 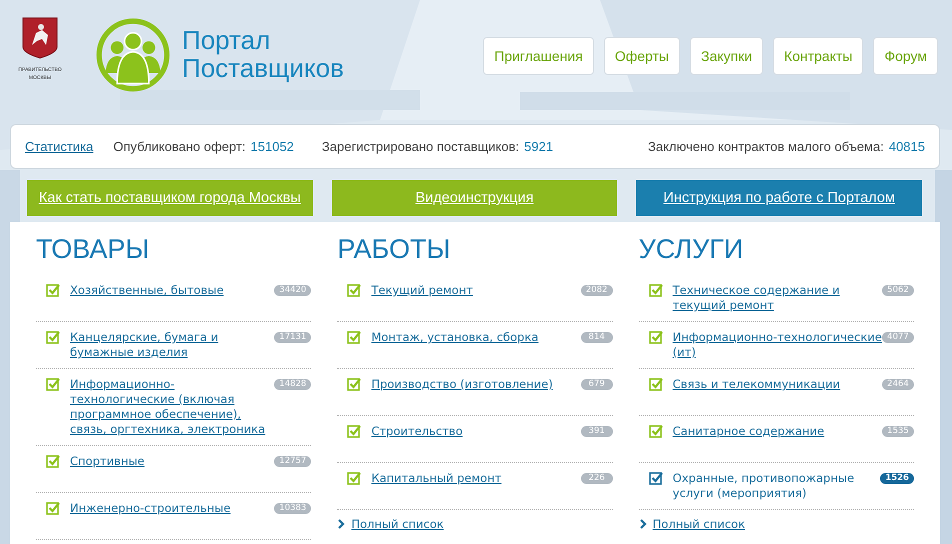 I want to click on count-badge: 679, so click(x=596, y=384).